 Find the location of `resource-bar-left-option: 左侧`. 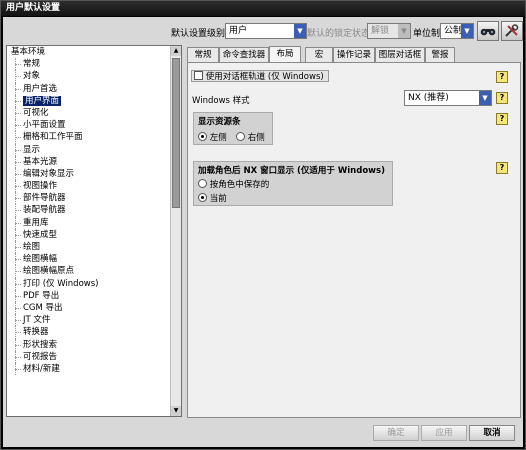

resource-bar-left-option: 左侧 is located at coordinates (212, 137).